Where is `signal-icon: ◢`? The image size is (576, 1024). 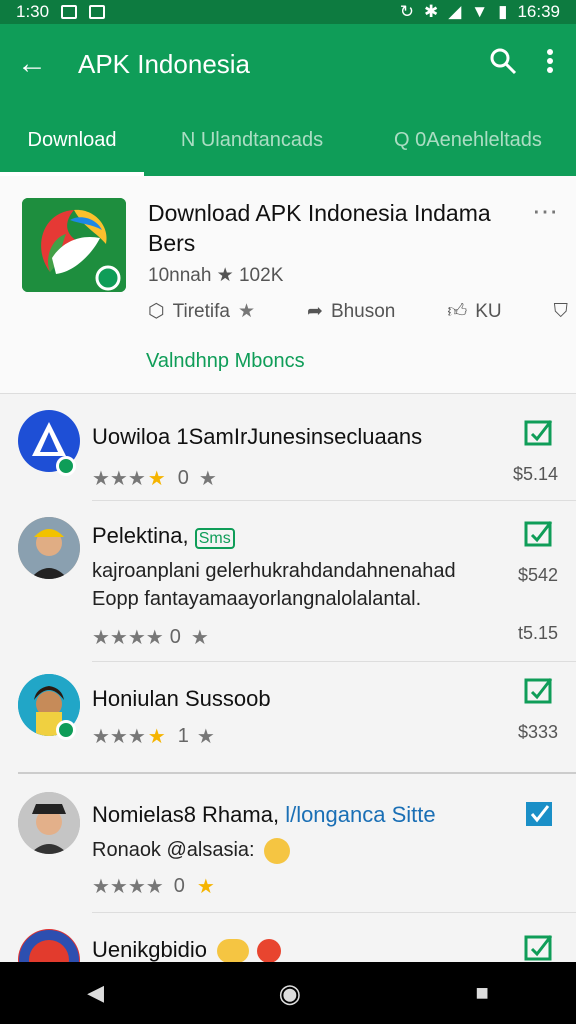 signal-icon: ◢ is located at coordinates (455, 11).